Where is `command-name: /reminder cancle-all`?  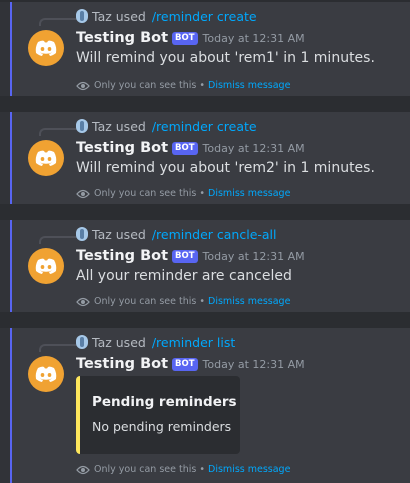 command-name: /reminder cancle-all is located at coordinates (214, 234).